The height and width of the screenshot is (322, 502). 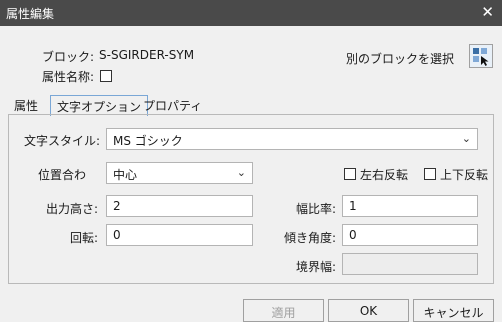 I want to click on height-label: 出力高さ:, so click(x=71, y=209).